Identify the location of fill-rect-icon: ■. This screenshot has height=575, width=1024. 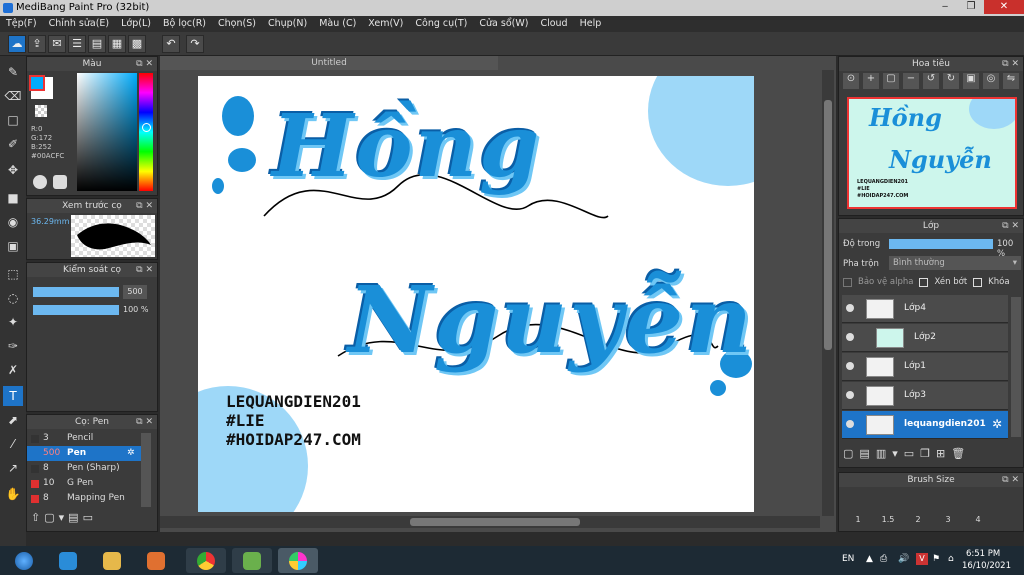
(13, 198).